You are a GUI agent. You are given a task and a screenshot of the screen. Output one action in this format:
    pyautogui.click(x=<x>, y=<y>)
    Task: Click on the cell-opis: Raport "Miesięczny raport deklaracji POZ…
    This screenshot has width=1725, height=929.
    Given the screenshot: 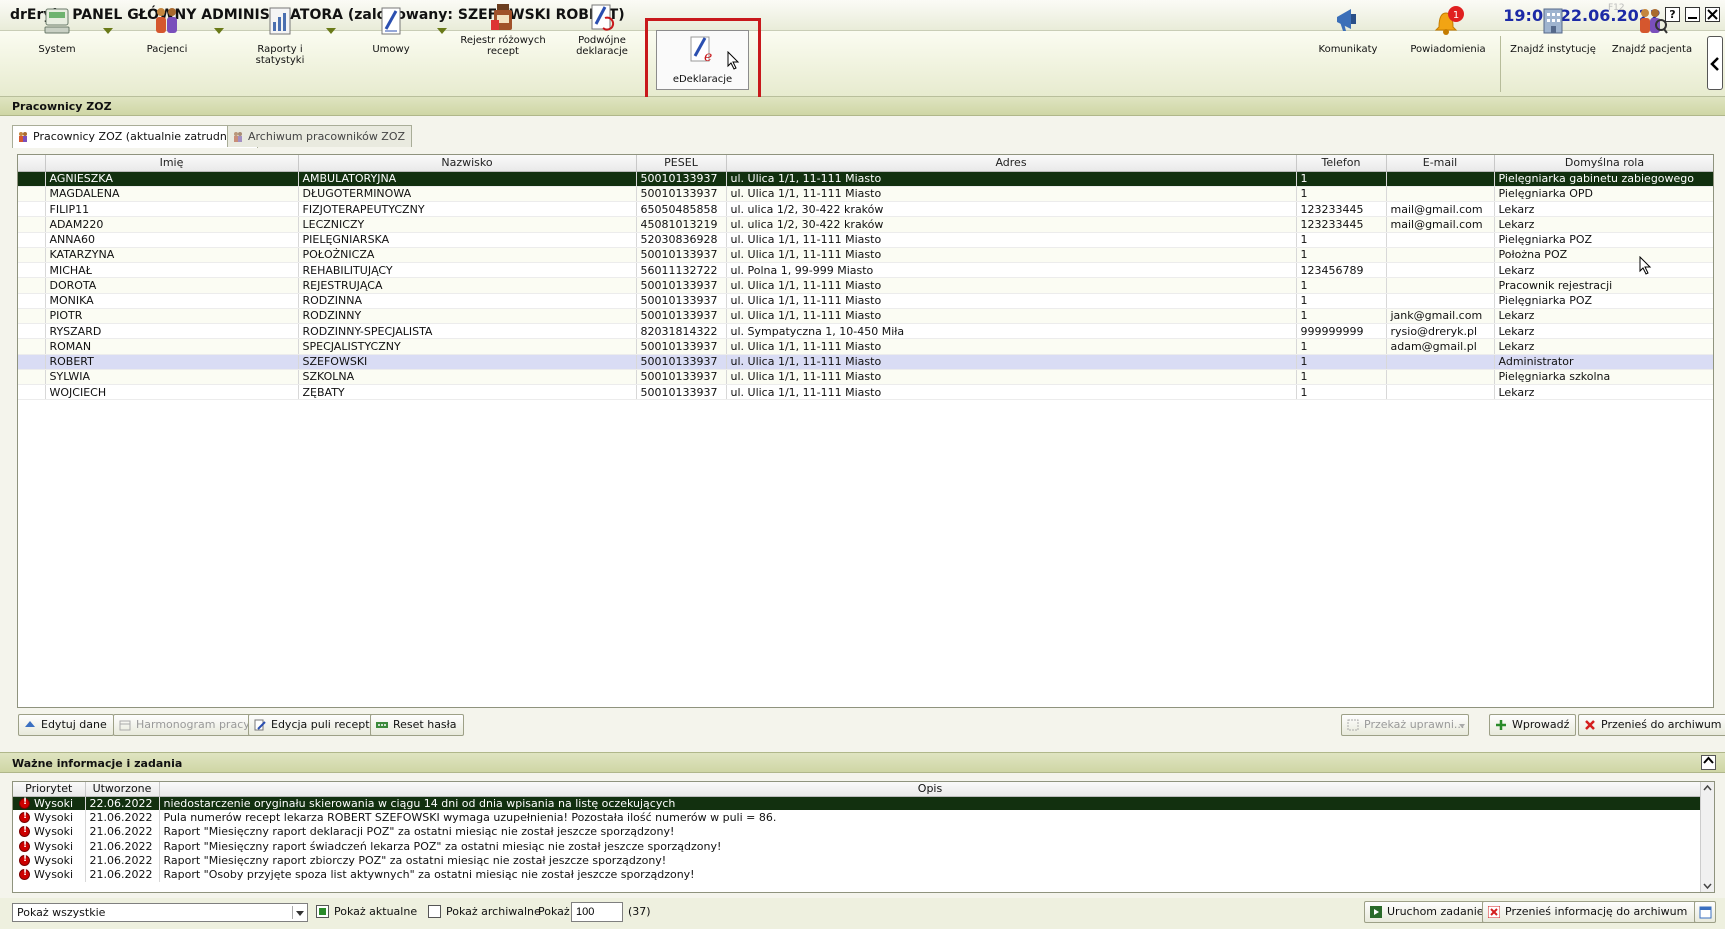 What is the action you would take?
    pyautogui.click(x=930, y=831)
    